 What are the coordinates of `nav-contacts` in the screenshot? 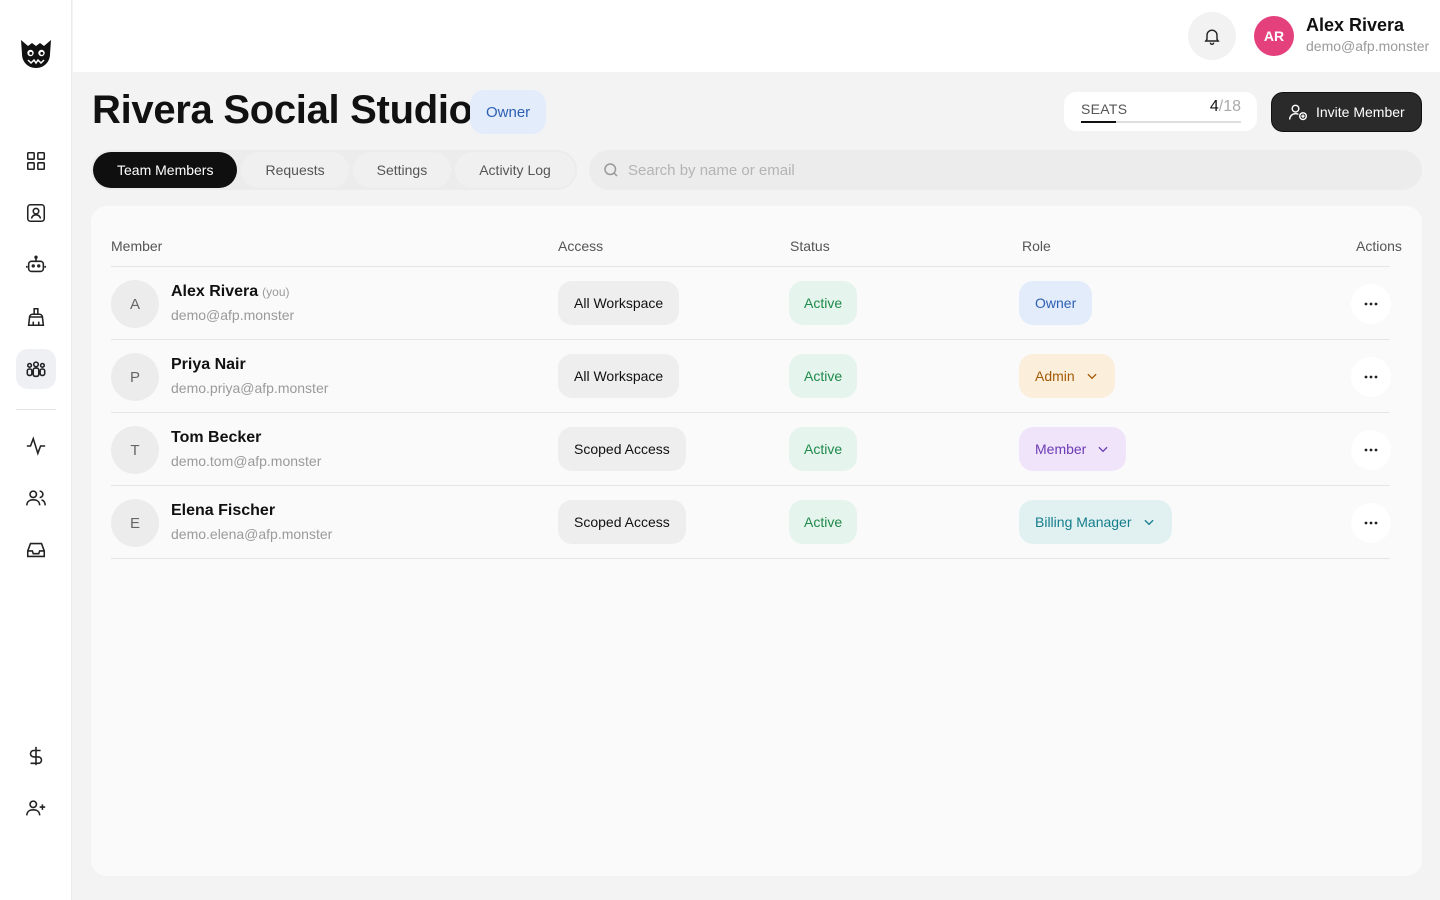 It's located at (36, 213).